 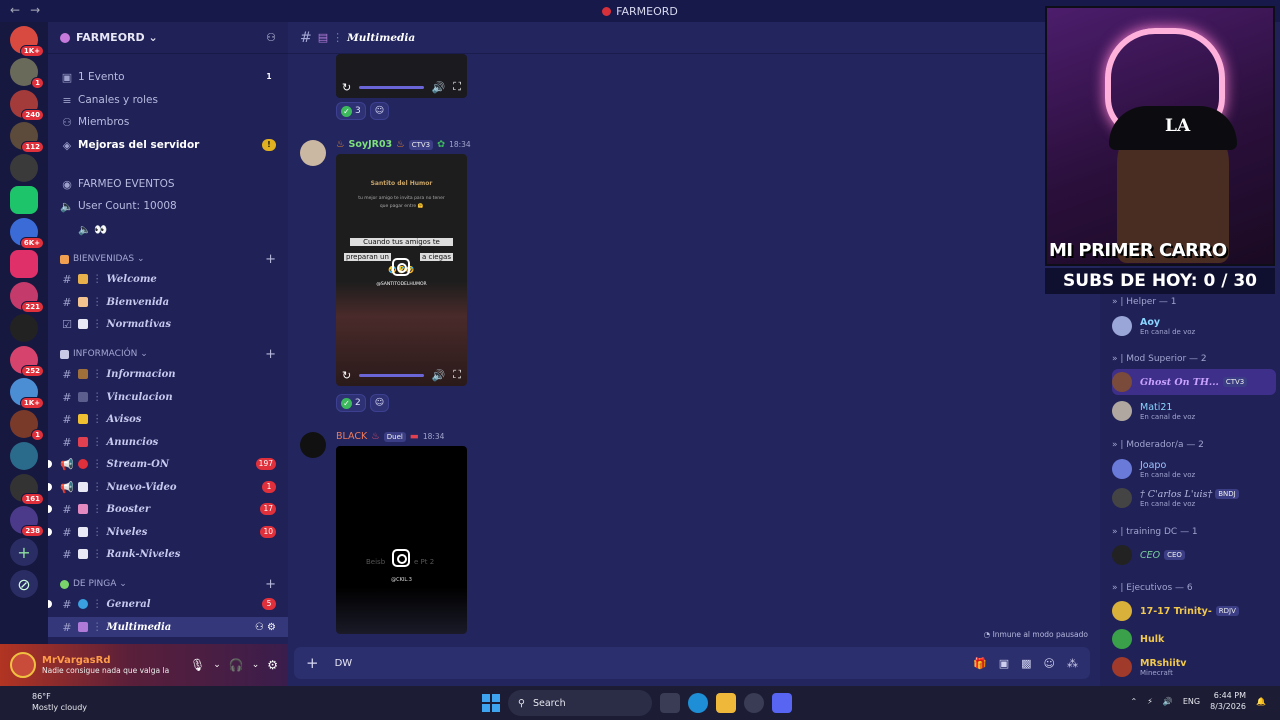 What do you see at coordinates (168, 184) in the screenshot?
I see `voice-channel-events: ◉ FARMEO EVENTOS` at bounding box center [168, 184].